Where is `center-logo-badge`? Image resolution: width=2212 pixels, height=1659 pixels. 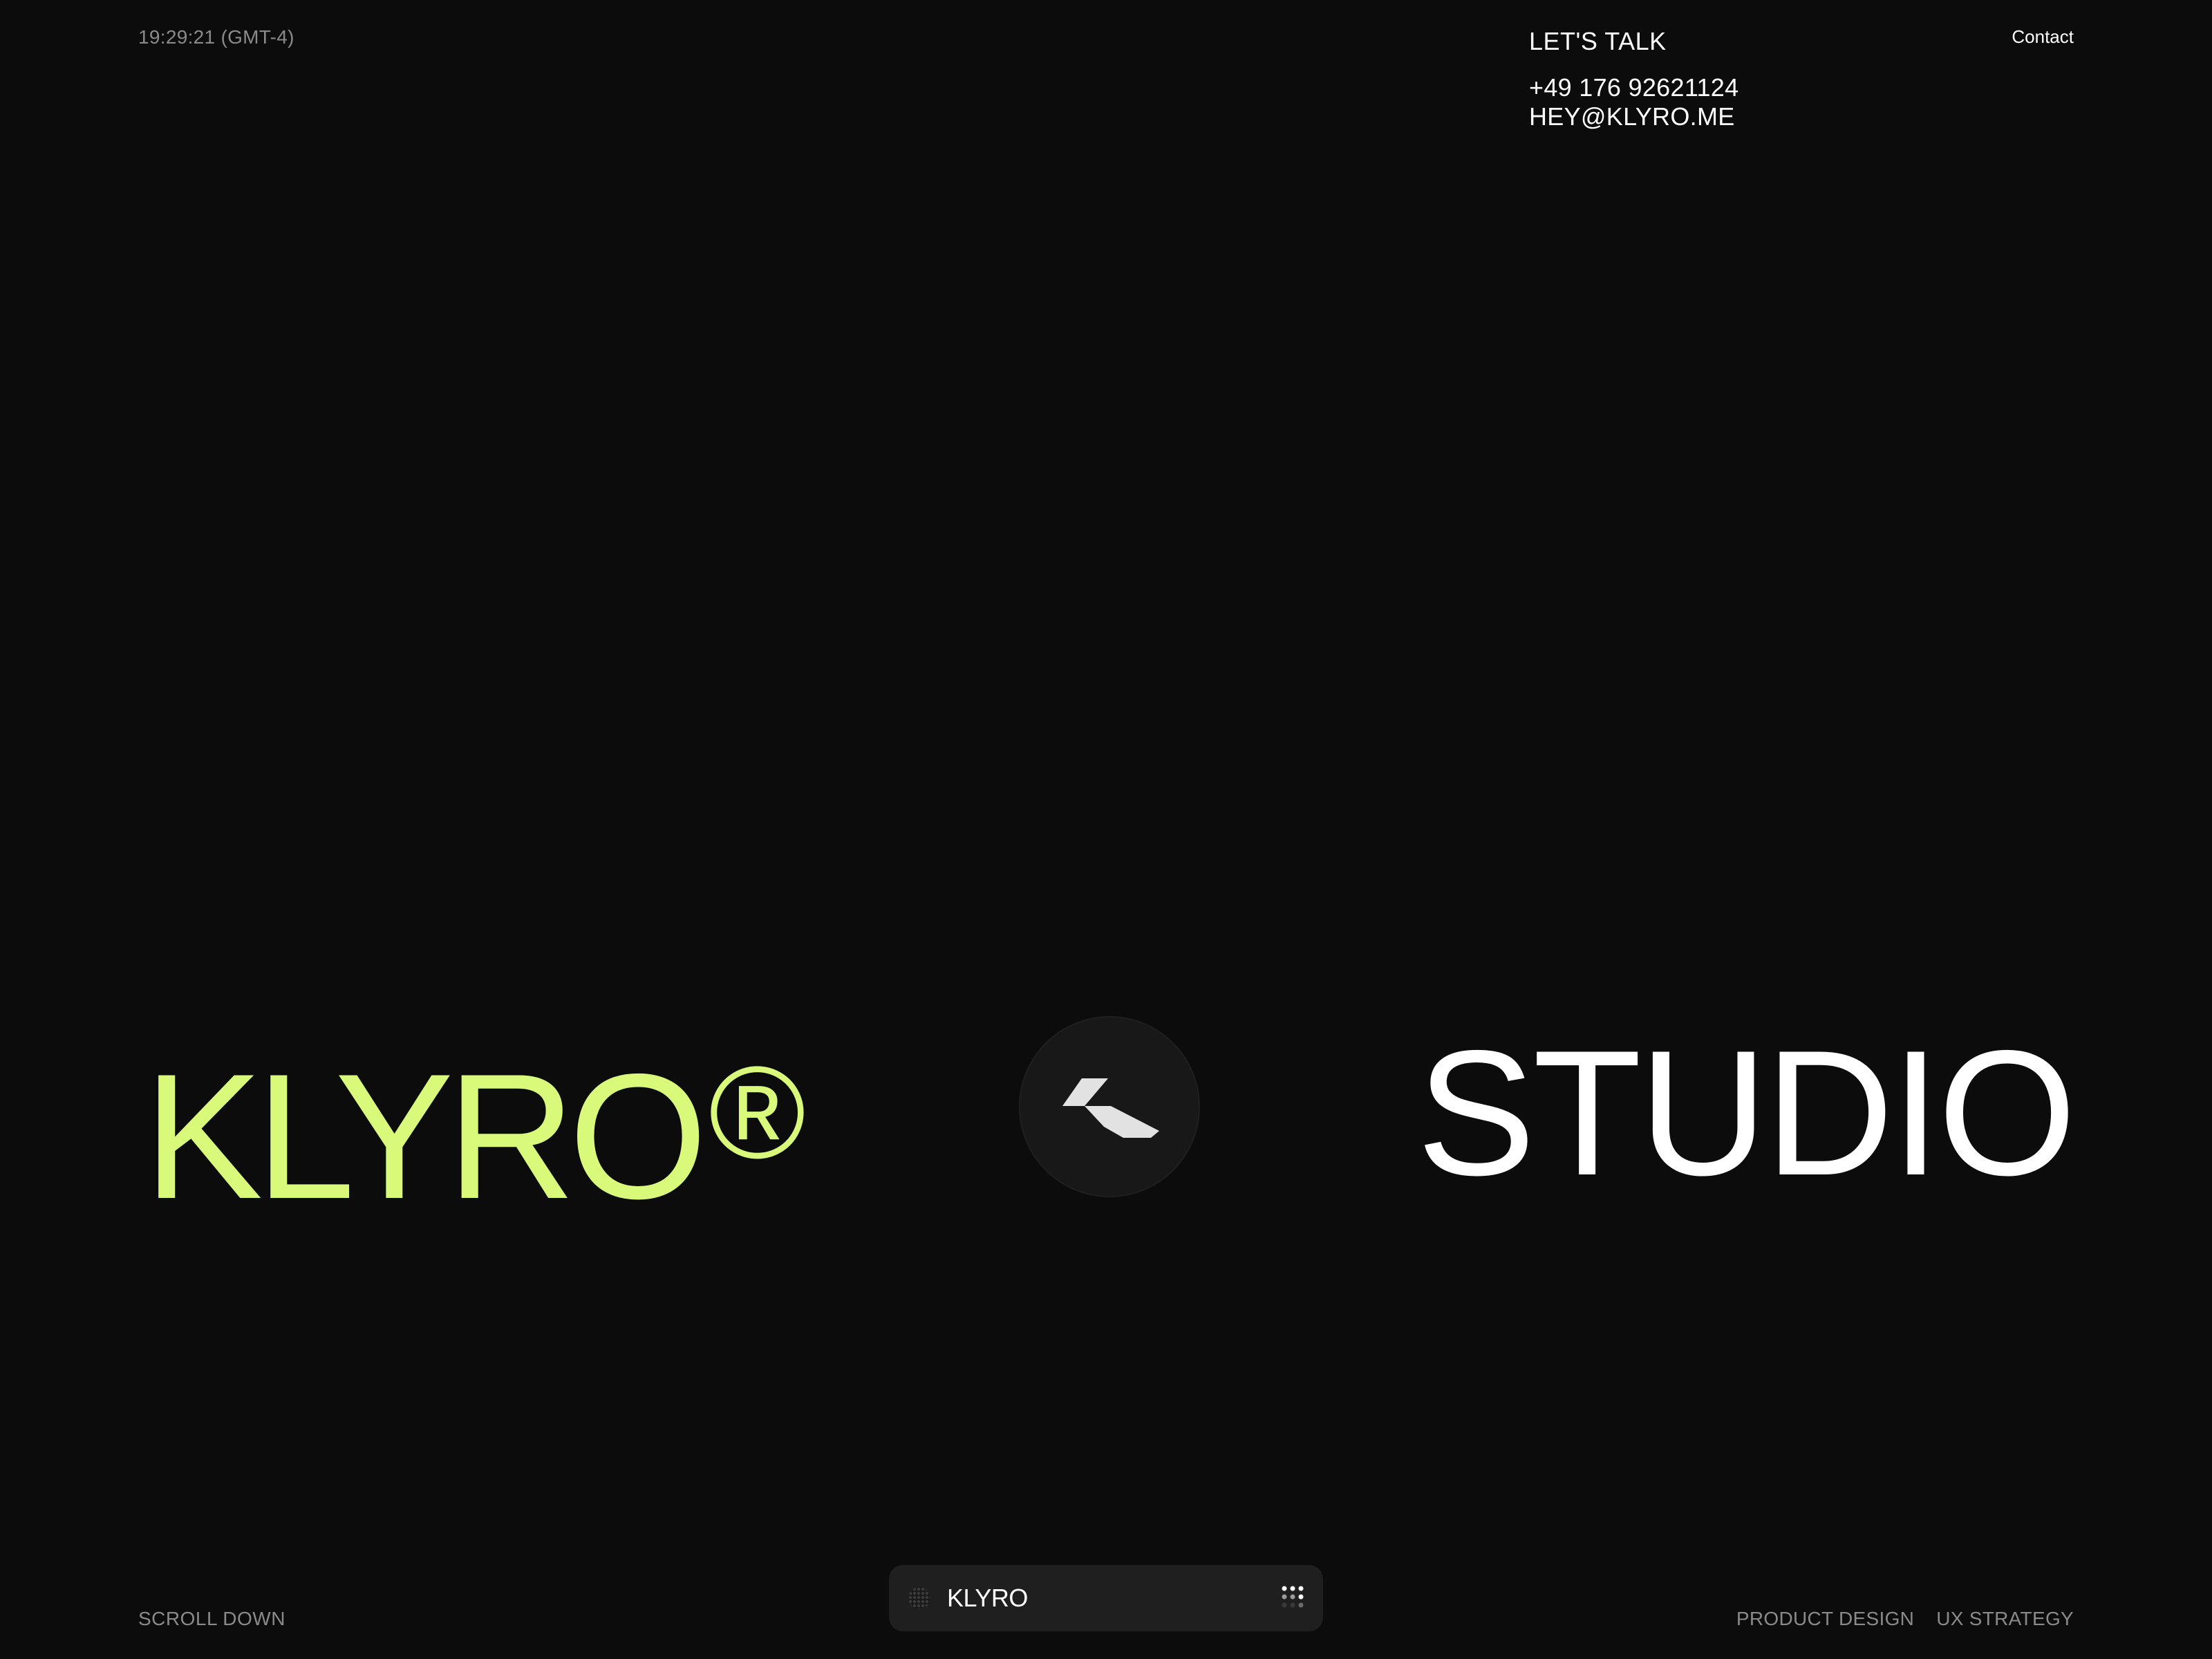
center-logo-badge is located at coordinates (1110, 1106).